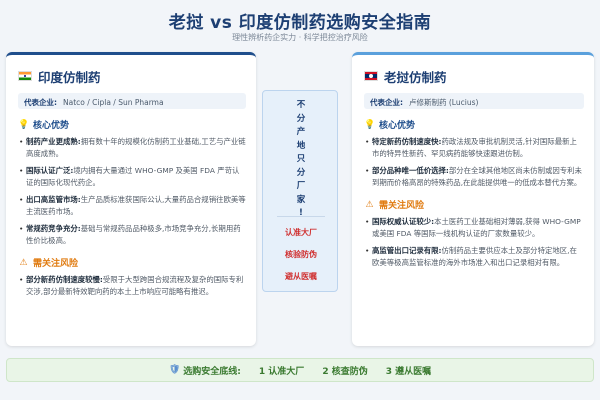 The height and width of the screenshot is (400, 600). What do you see at coordinates (132, 148) in the screenshot?
I see `list-item: 制药产业更成熟:拥有数十年的规模化仿制药工业基础,工艺与产业链高度成熟。` at bounding box center [132, 148].